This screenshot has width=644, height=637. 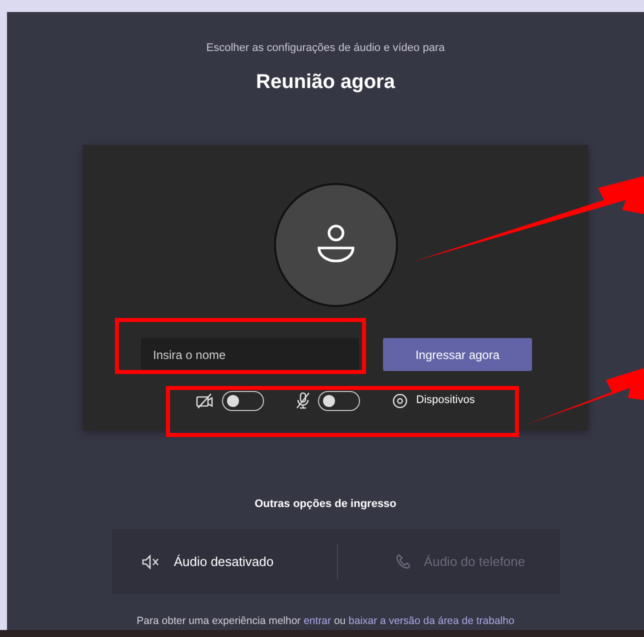 What do you see at coordinates (325, 48) in the screenshot?
I see `subtitle: Escolher as configurações de áudio e vídeo para` at bounding box center [325, 48].